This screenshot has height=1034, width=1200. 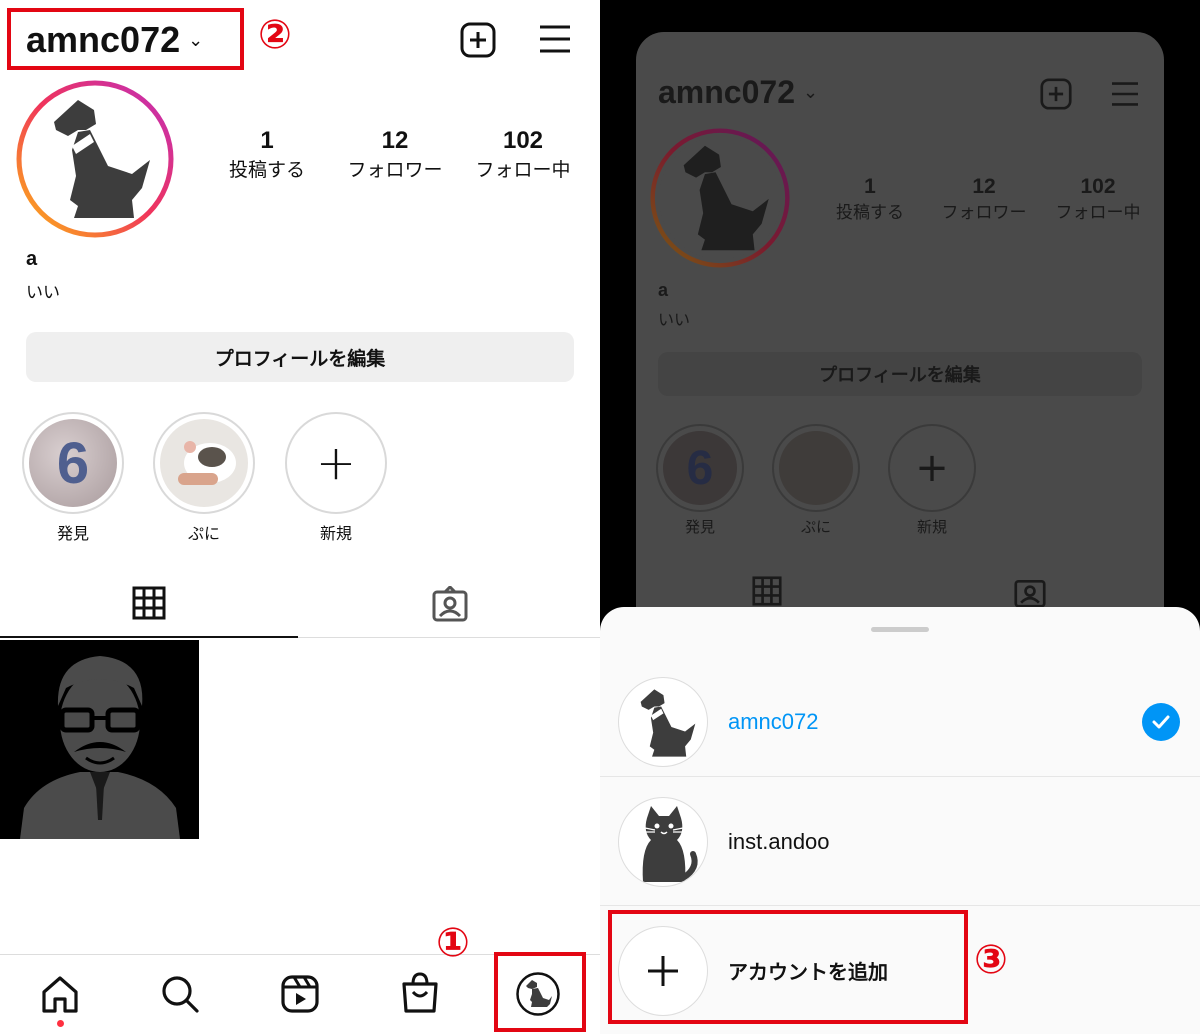 I want to click on reels-icon, so click(x=300, y=996).